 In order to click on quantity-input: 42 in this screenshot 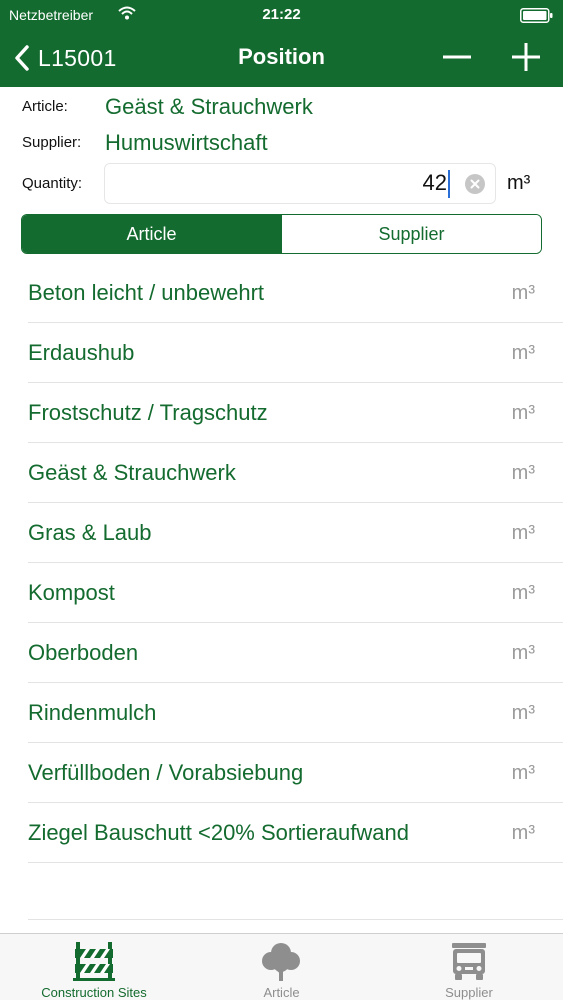, I will do `click(300, 183)`.